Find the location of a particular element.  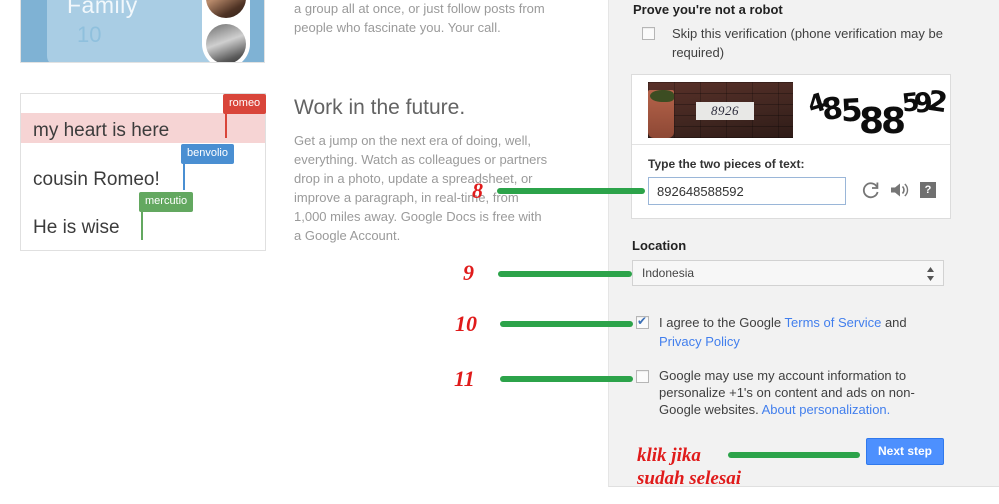

terms-checkbox is located at coordinates (642, 321).